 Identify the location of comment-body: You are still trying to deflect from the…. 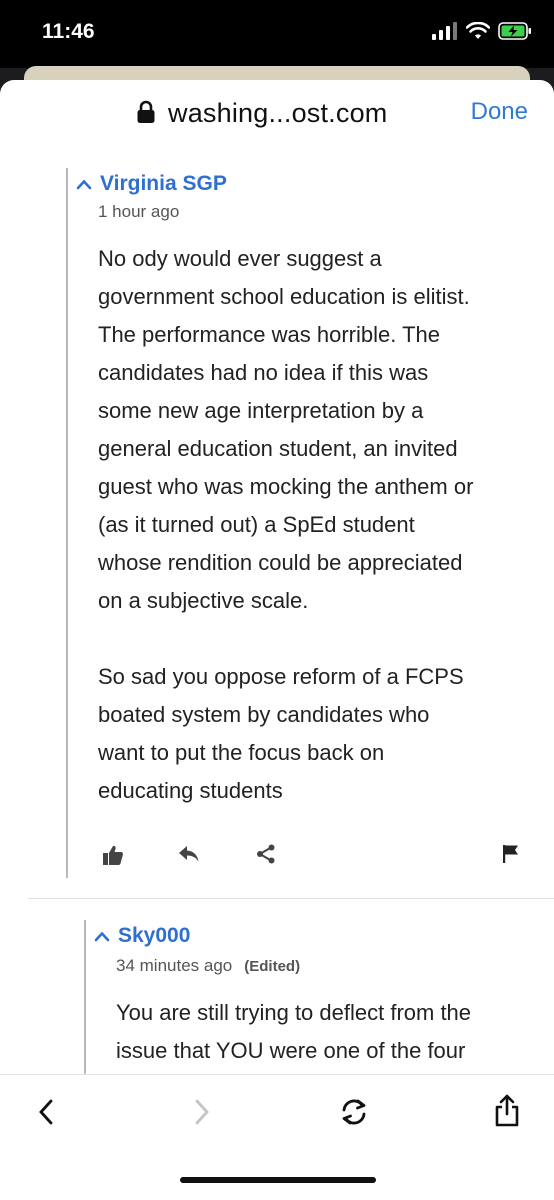
(293, 1032).